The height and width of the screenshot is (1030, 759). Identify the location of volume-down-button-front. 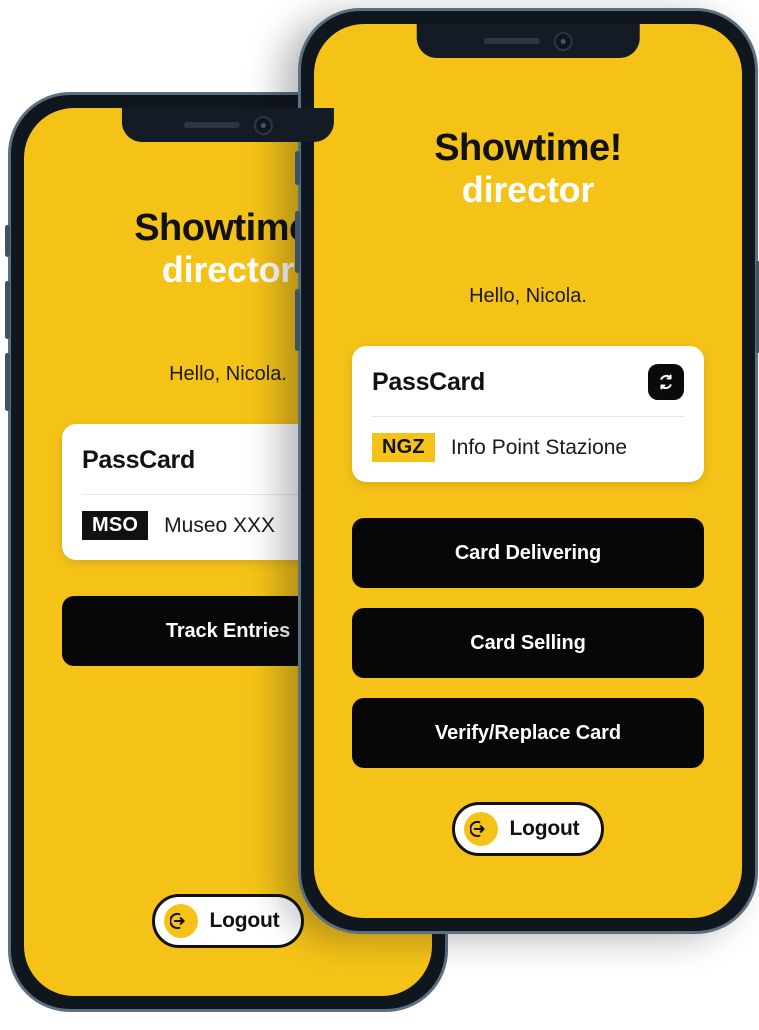
(297, 320).